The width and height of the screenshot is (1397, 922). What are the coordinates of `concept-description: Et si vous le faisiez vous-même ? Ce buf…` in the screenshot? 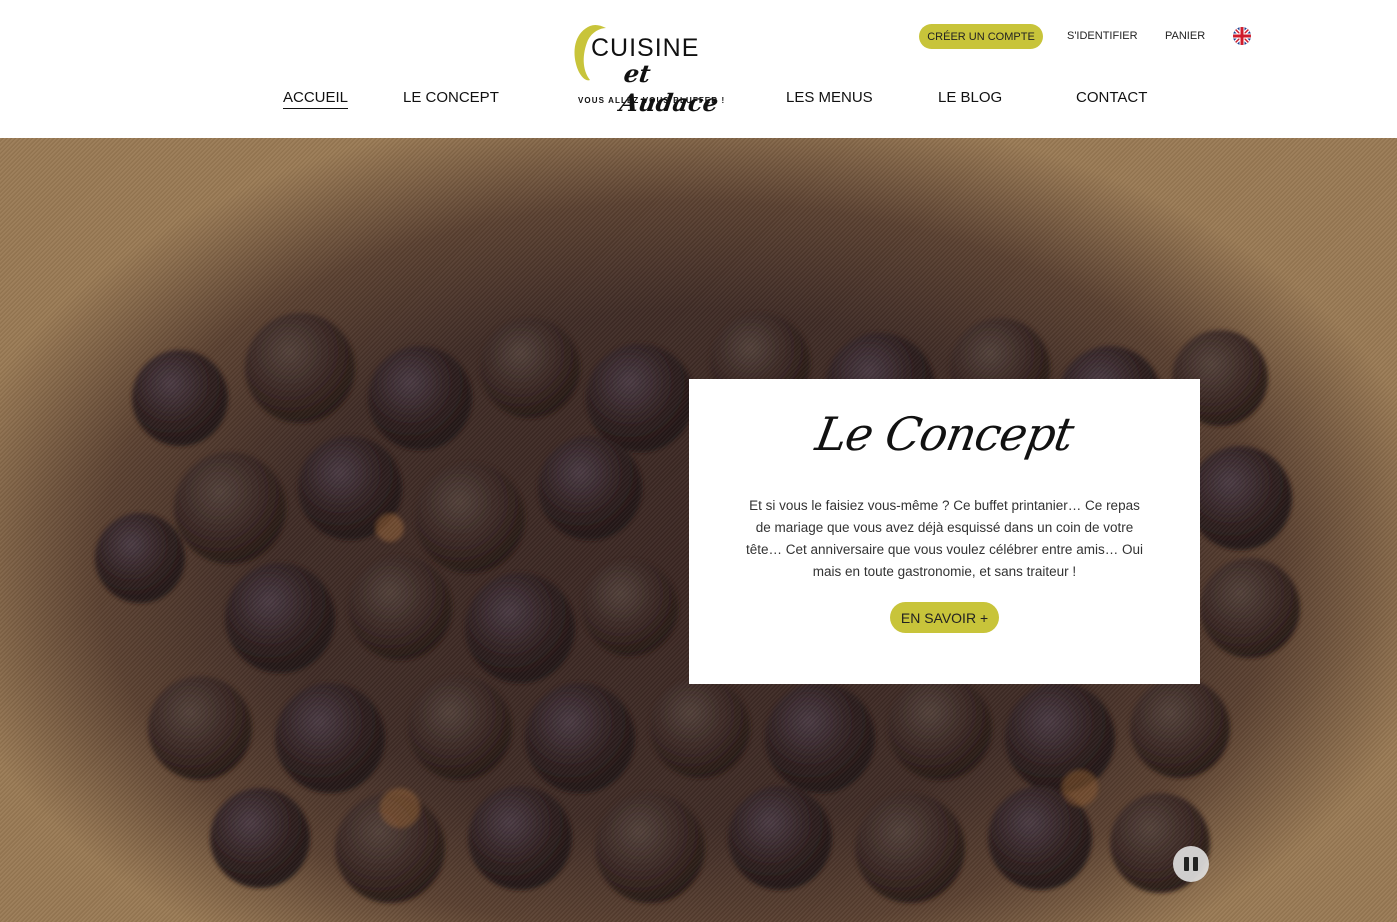 It's located at (944, 538).